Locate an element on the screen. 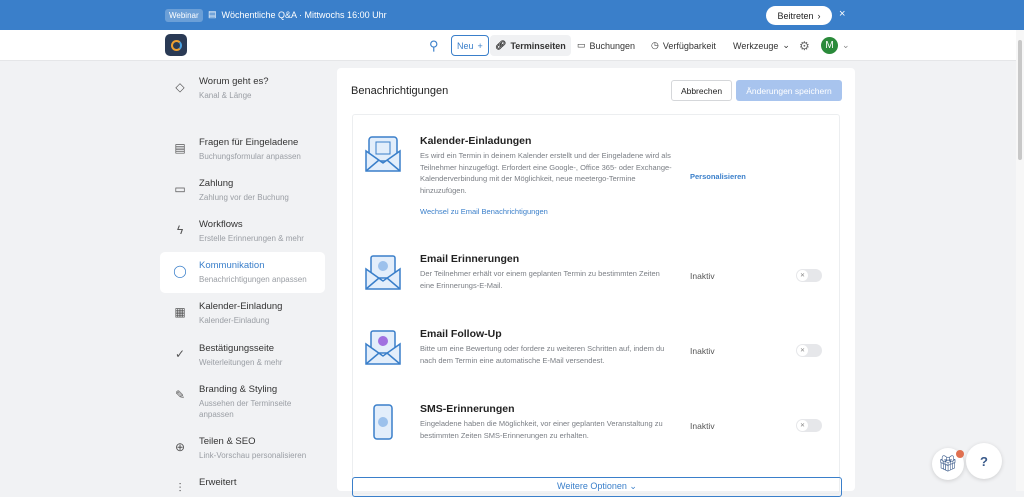  webinar-badge: Webinar is located at coordinates (184, 15).